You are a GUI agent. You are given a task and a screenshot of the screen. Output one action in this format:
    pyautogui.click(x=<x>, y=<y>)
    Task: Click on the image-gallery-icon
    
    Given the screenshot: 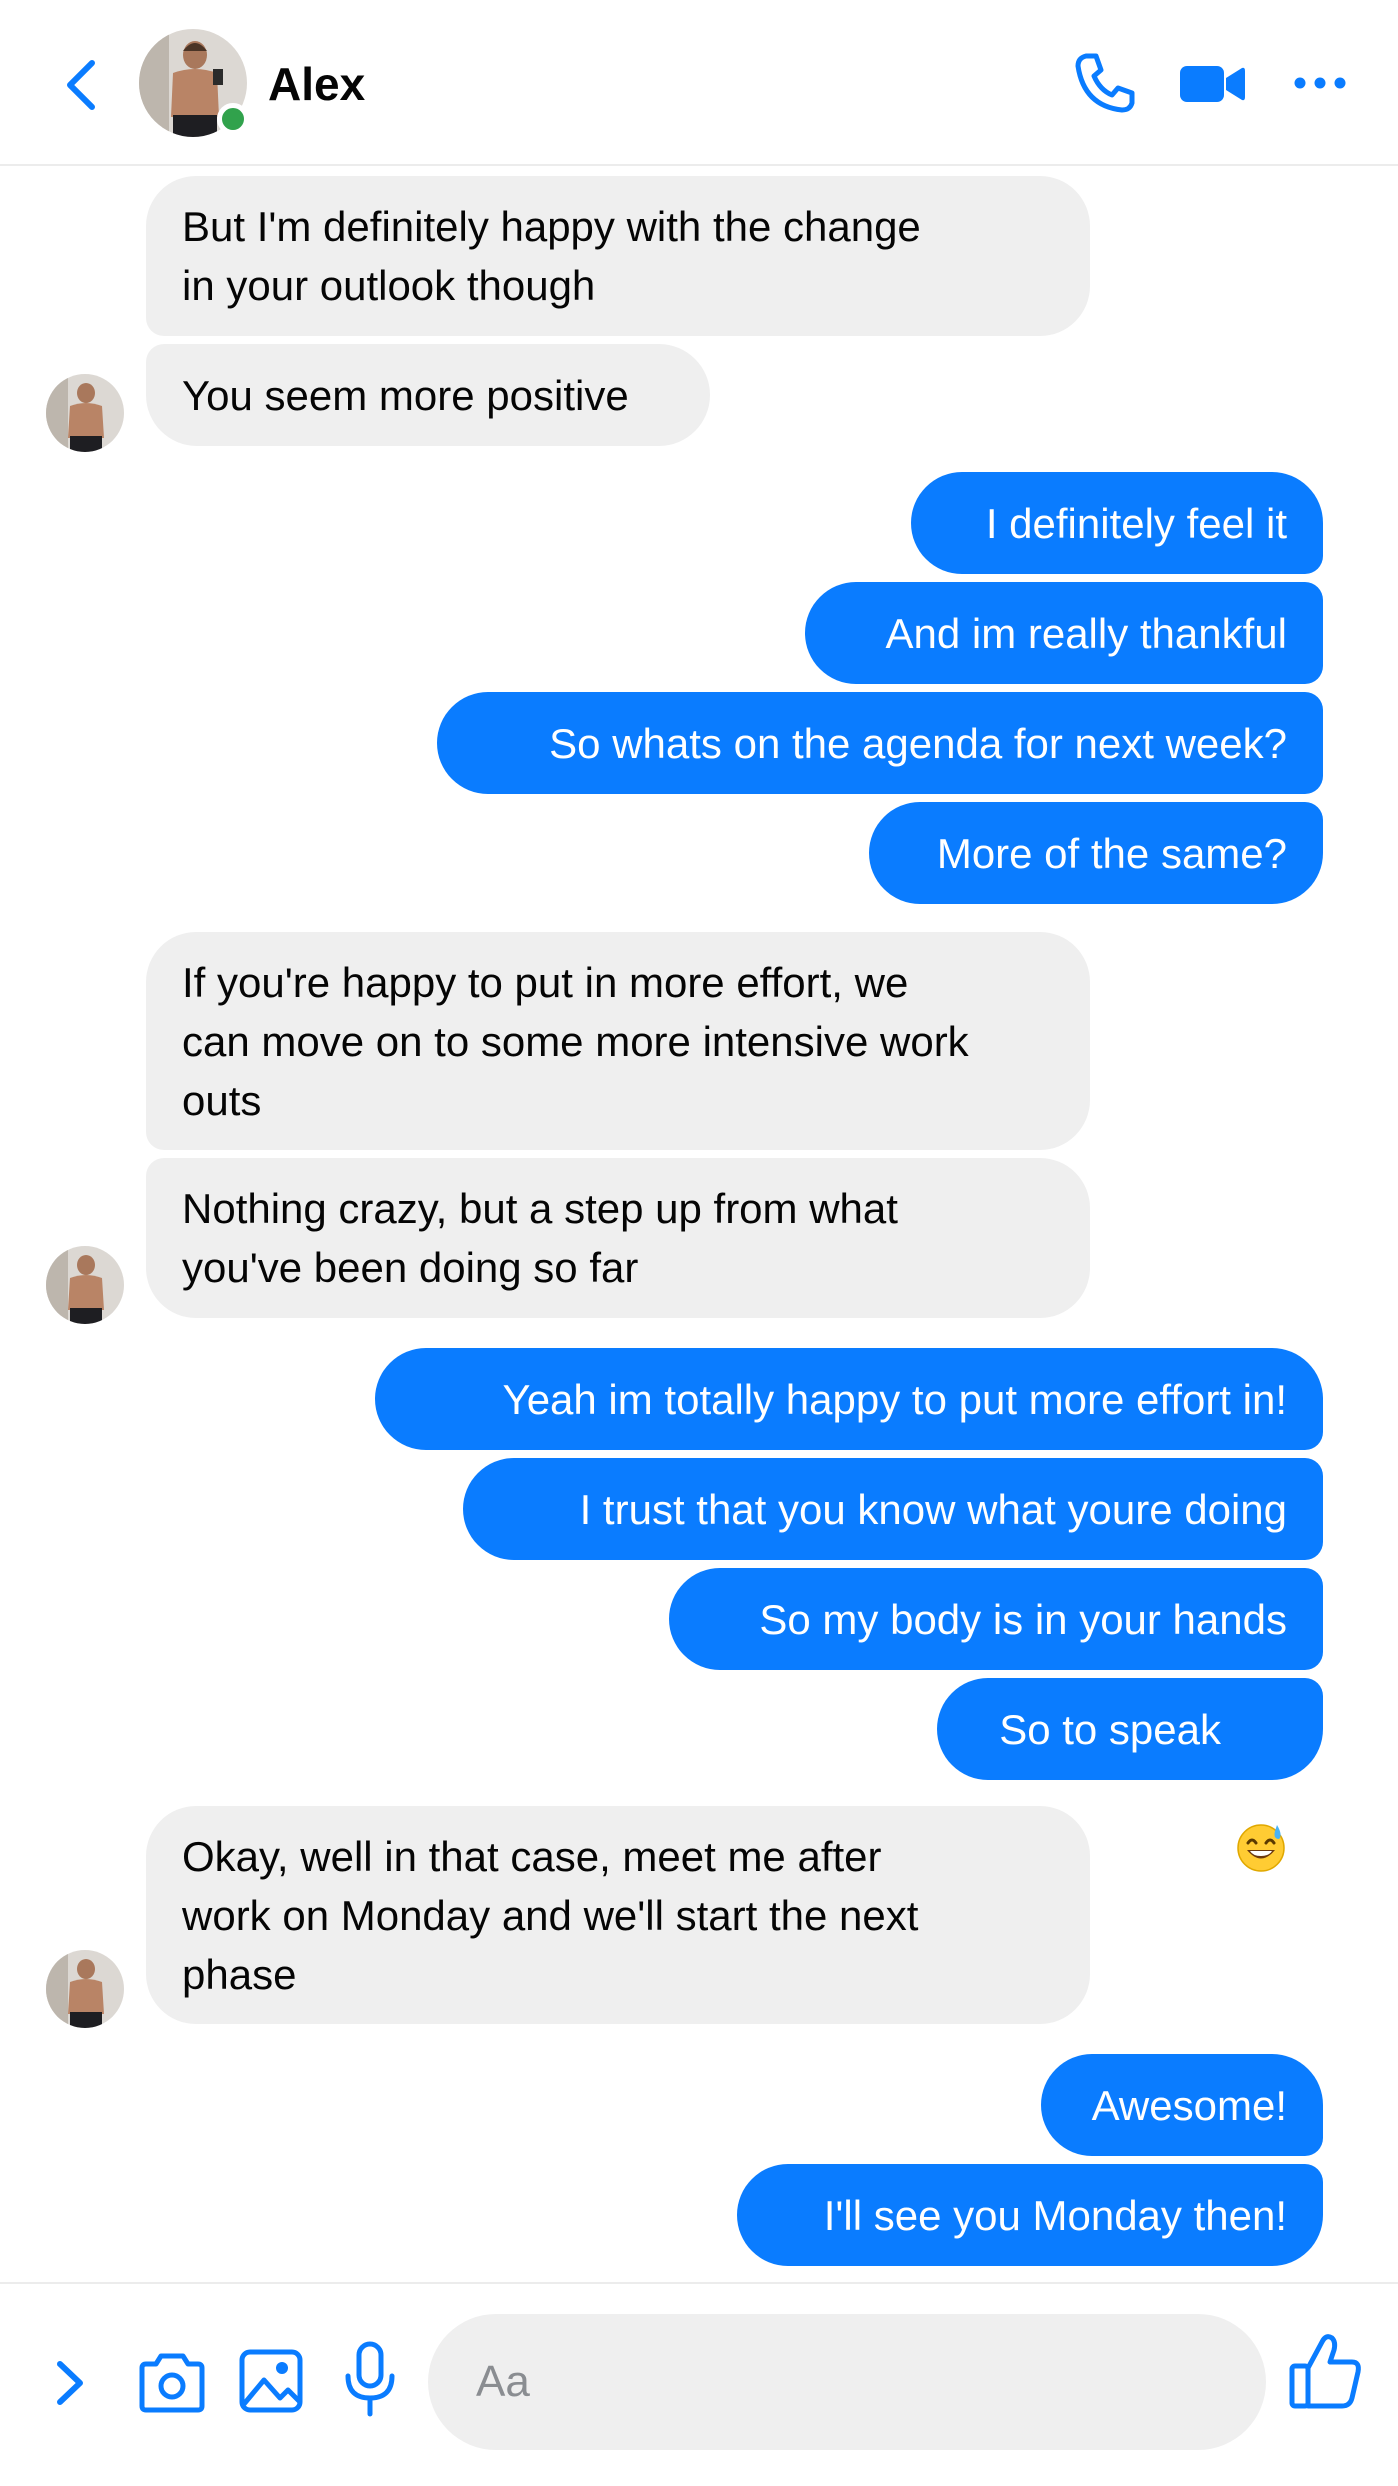 What is the action you would take?
    pyautogui.click(x=271, y=2381)
    